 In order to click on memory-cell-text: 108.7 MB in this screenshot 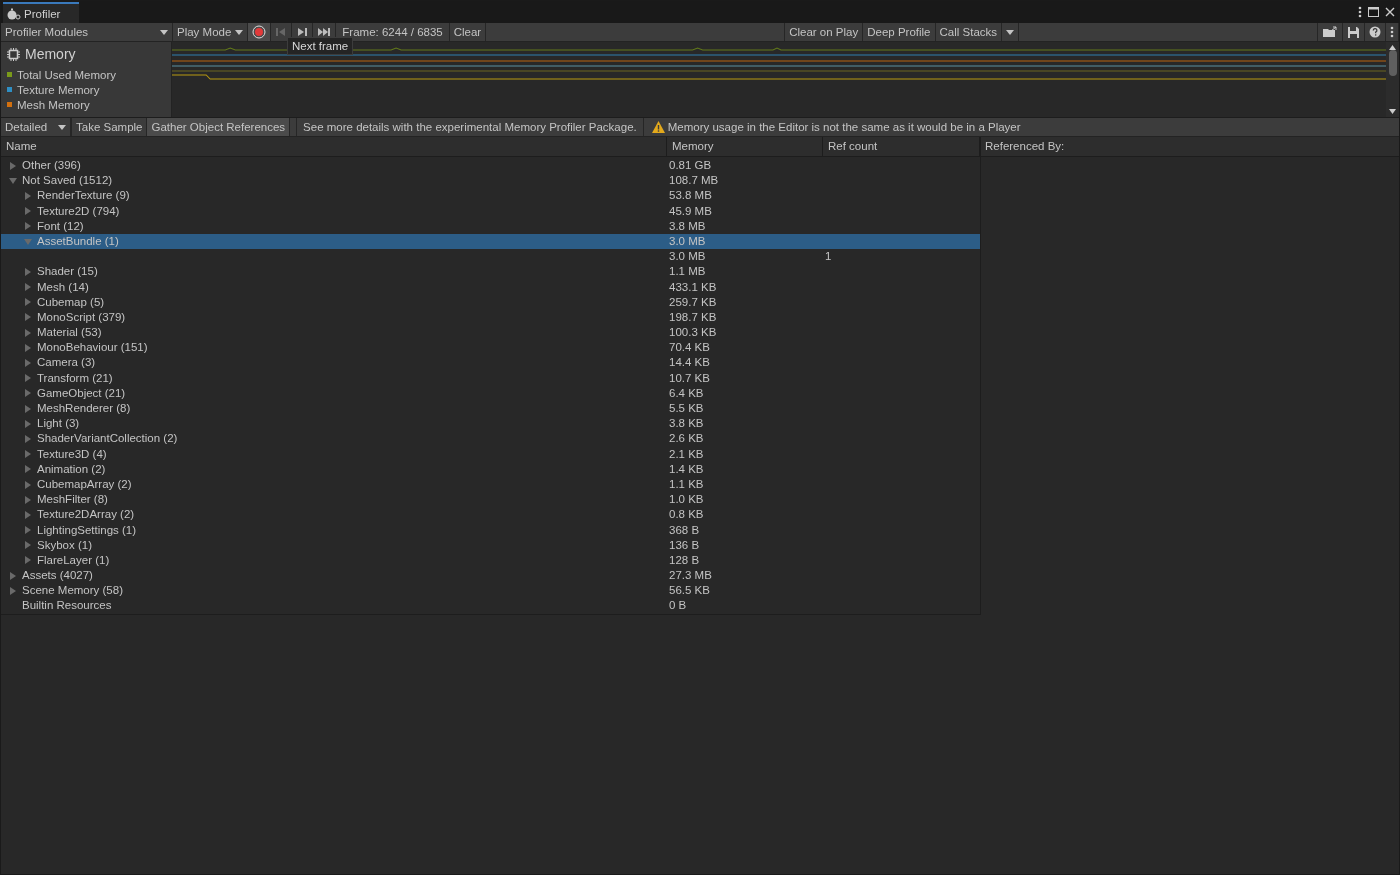, I will do `click(693, 180)`.